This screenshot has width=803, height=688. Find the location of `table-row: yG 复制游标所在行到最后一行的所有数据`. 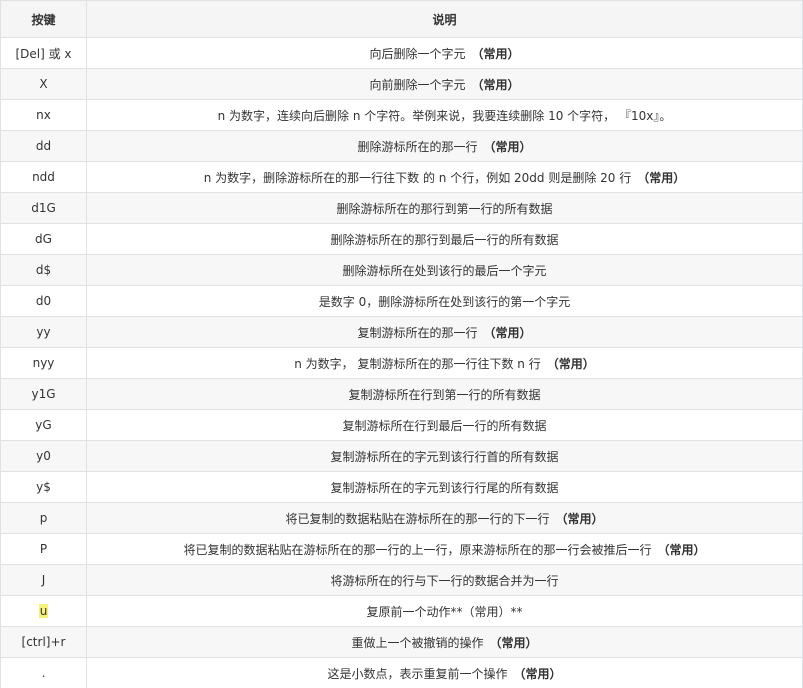

table-row: yG 复制游标所在行到最后一行的所有数据 is located at coordinates (401, 425).